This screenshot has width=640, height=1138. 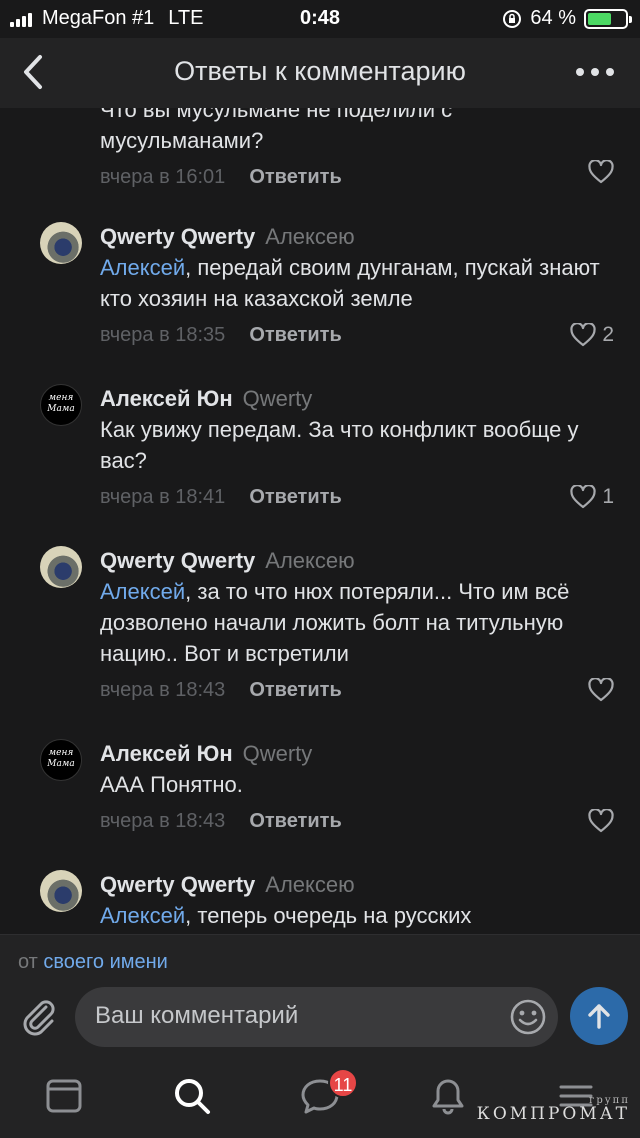 I want to click on smile-icon, so click(x=528, y=1017).